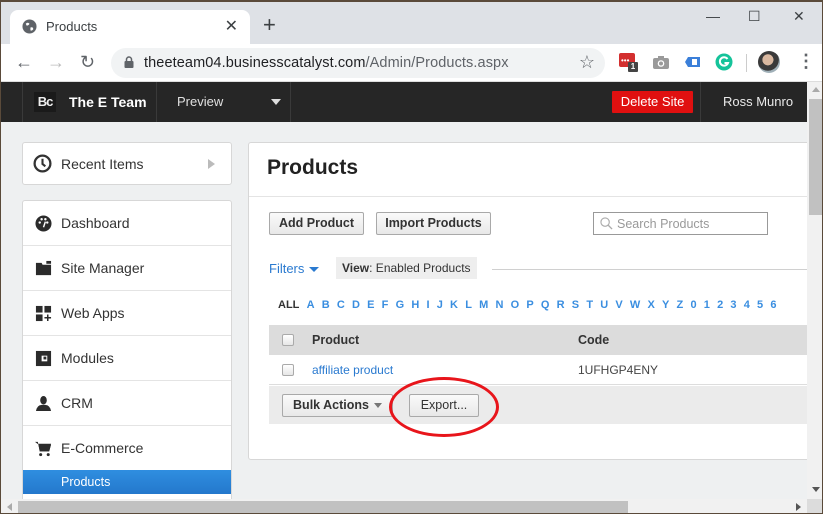 This screenshot has width=823, height=514. What do you see at coordinates (720, 305) in the screenshot?
I see `alpha-filter-2: 2` at bounding box center [720, 305].